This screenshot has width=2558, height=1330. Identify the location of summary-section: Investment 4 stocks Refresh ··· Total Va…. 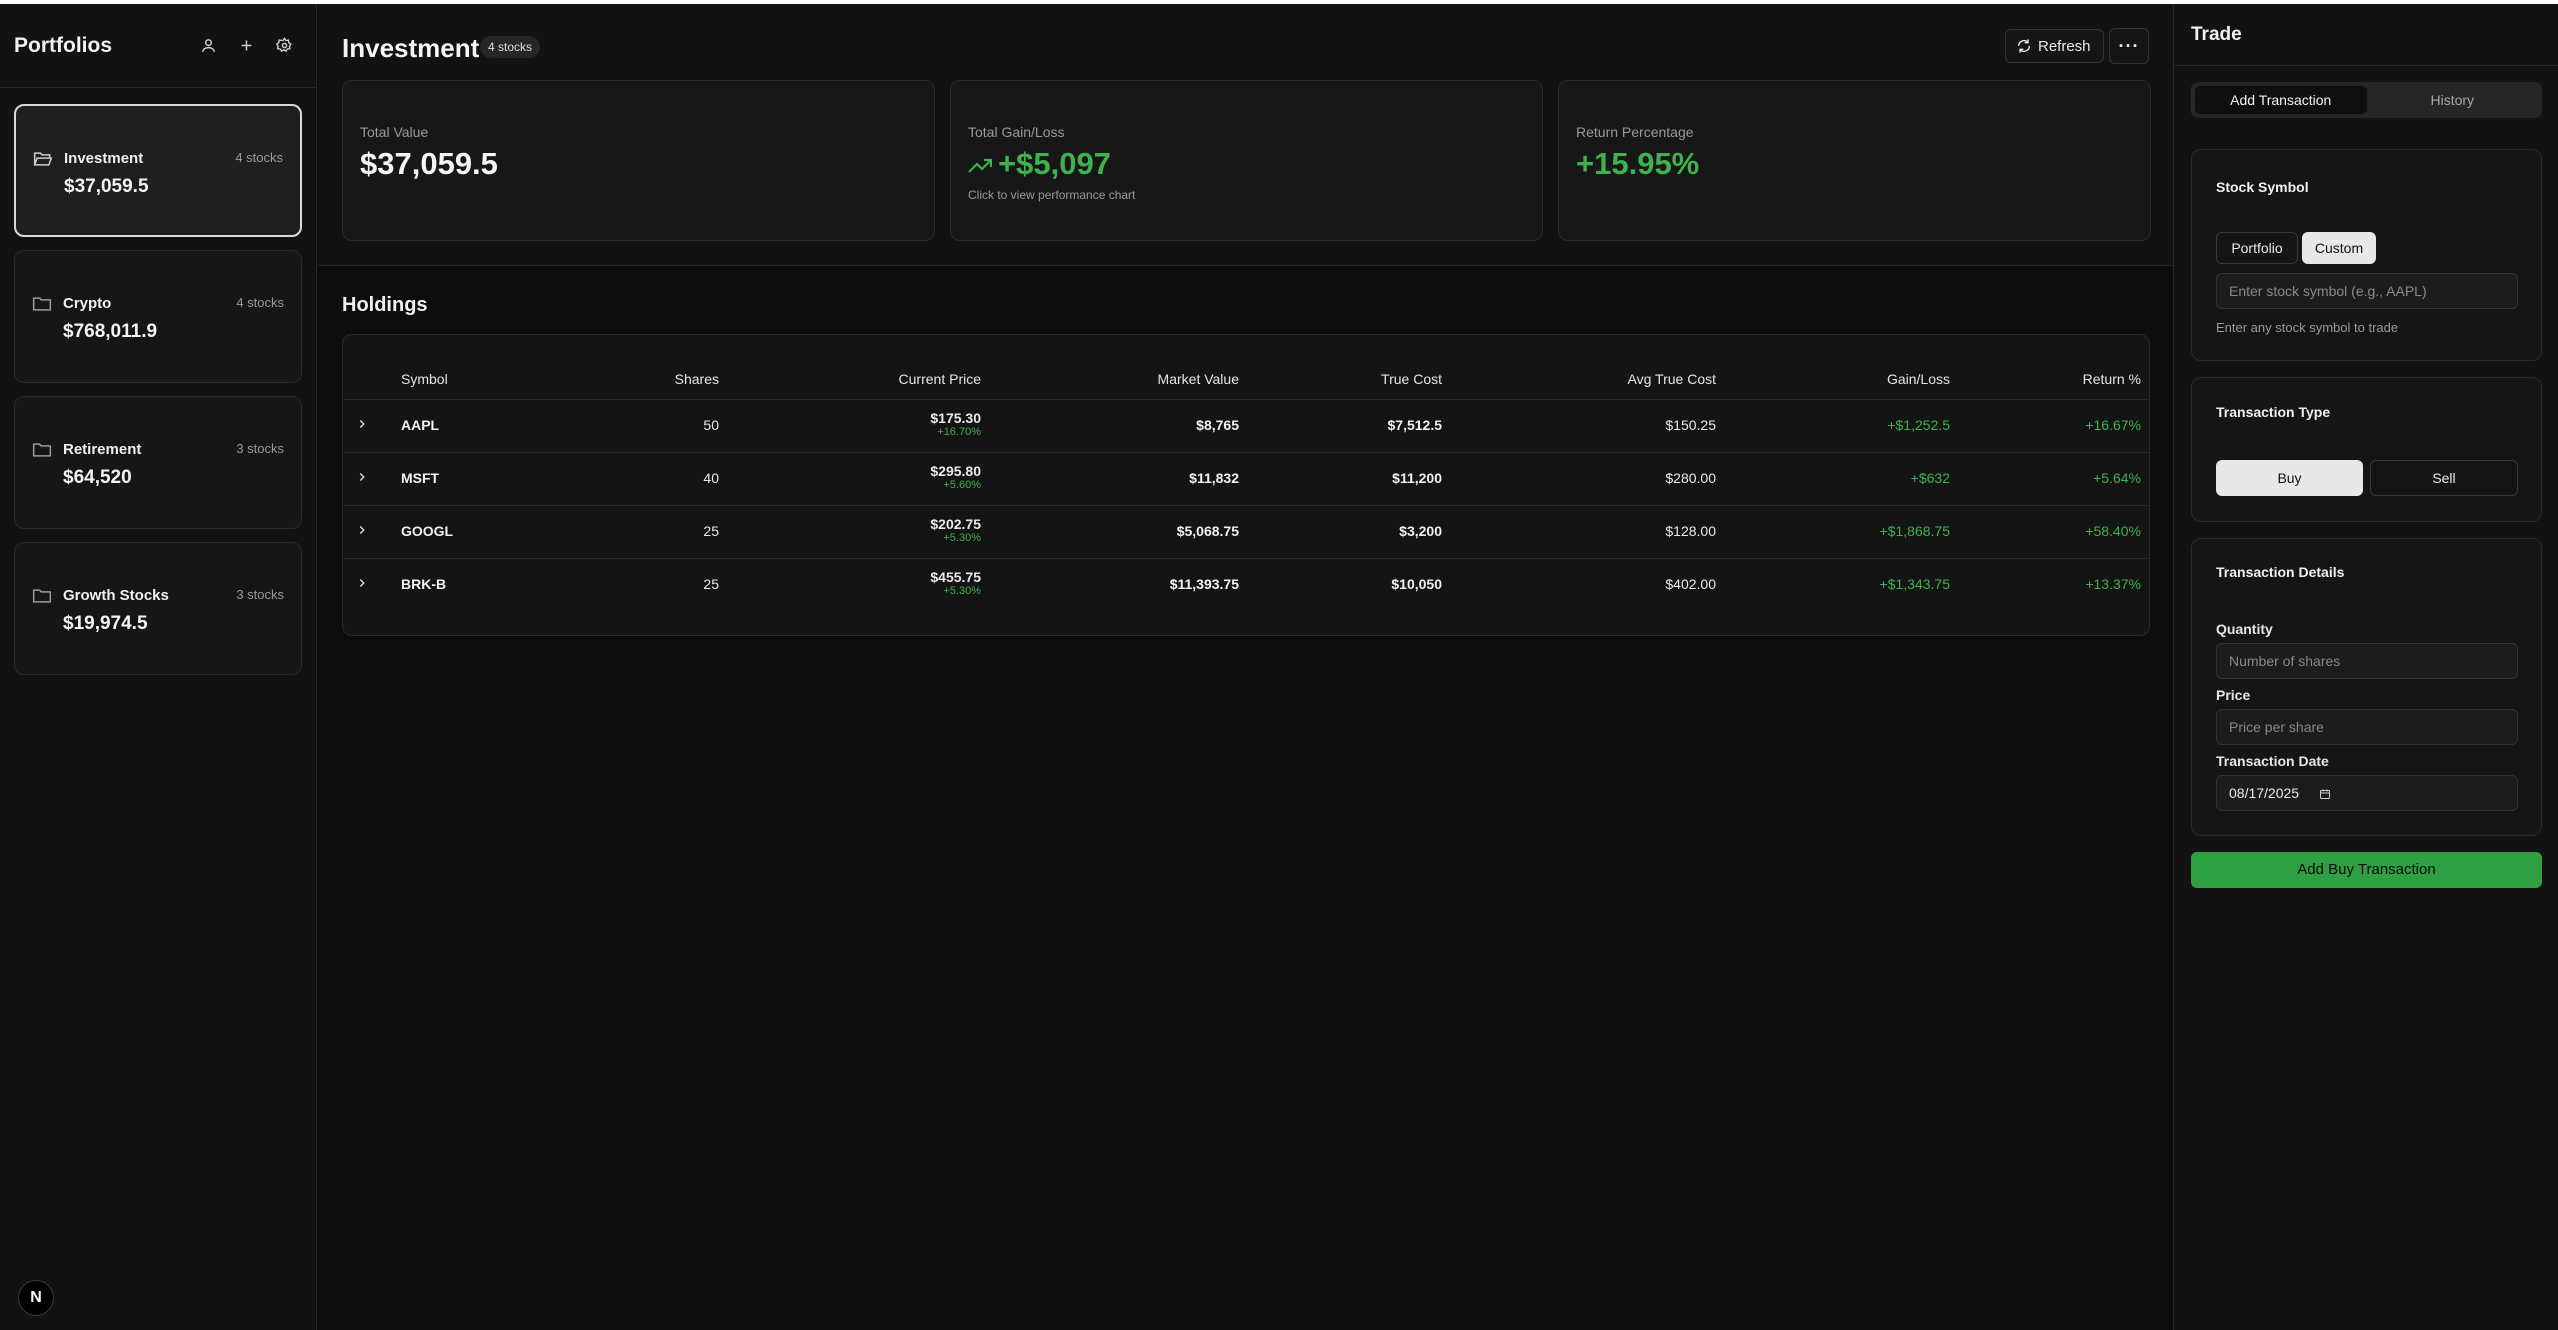
(1245, 135).